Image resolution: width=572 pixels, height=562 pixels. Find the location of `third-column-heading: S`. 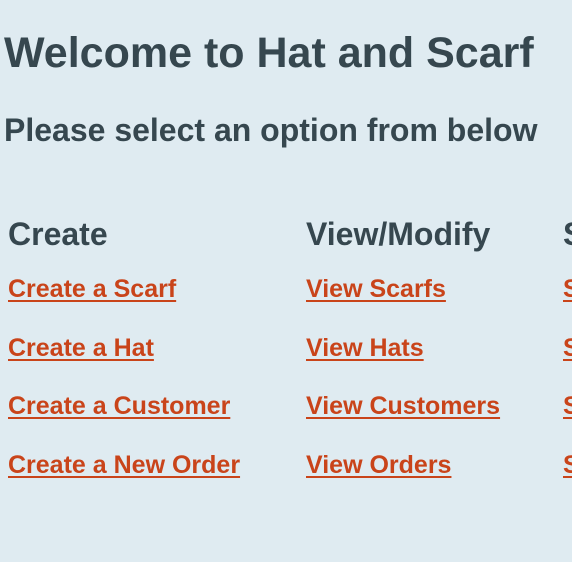

third-column-heading: S is located at coordinates (567, 234).